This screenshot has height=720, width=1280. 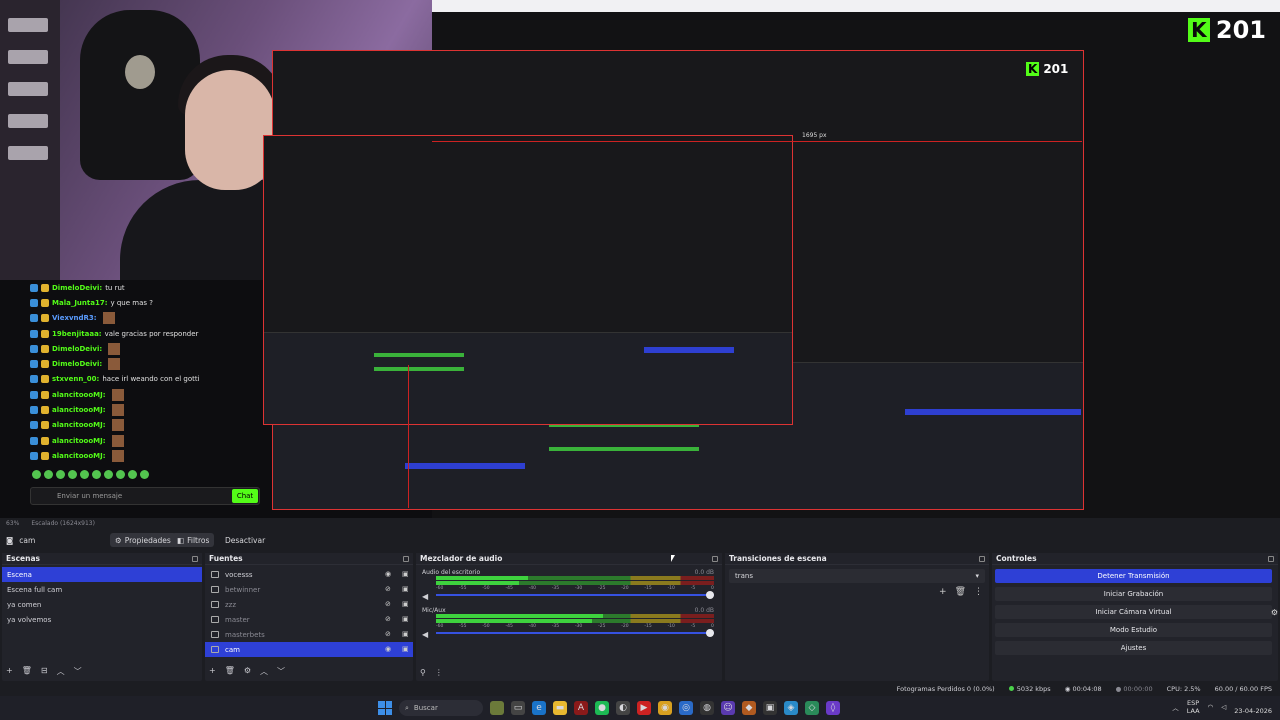 I want to click on studio-mode-button: Modo Estudio, so click(x=1133, y=630).